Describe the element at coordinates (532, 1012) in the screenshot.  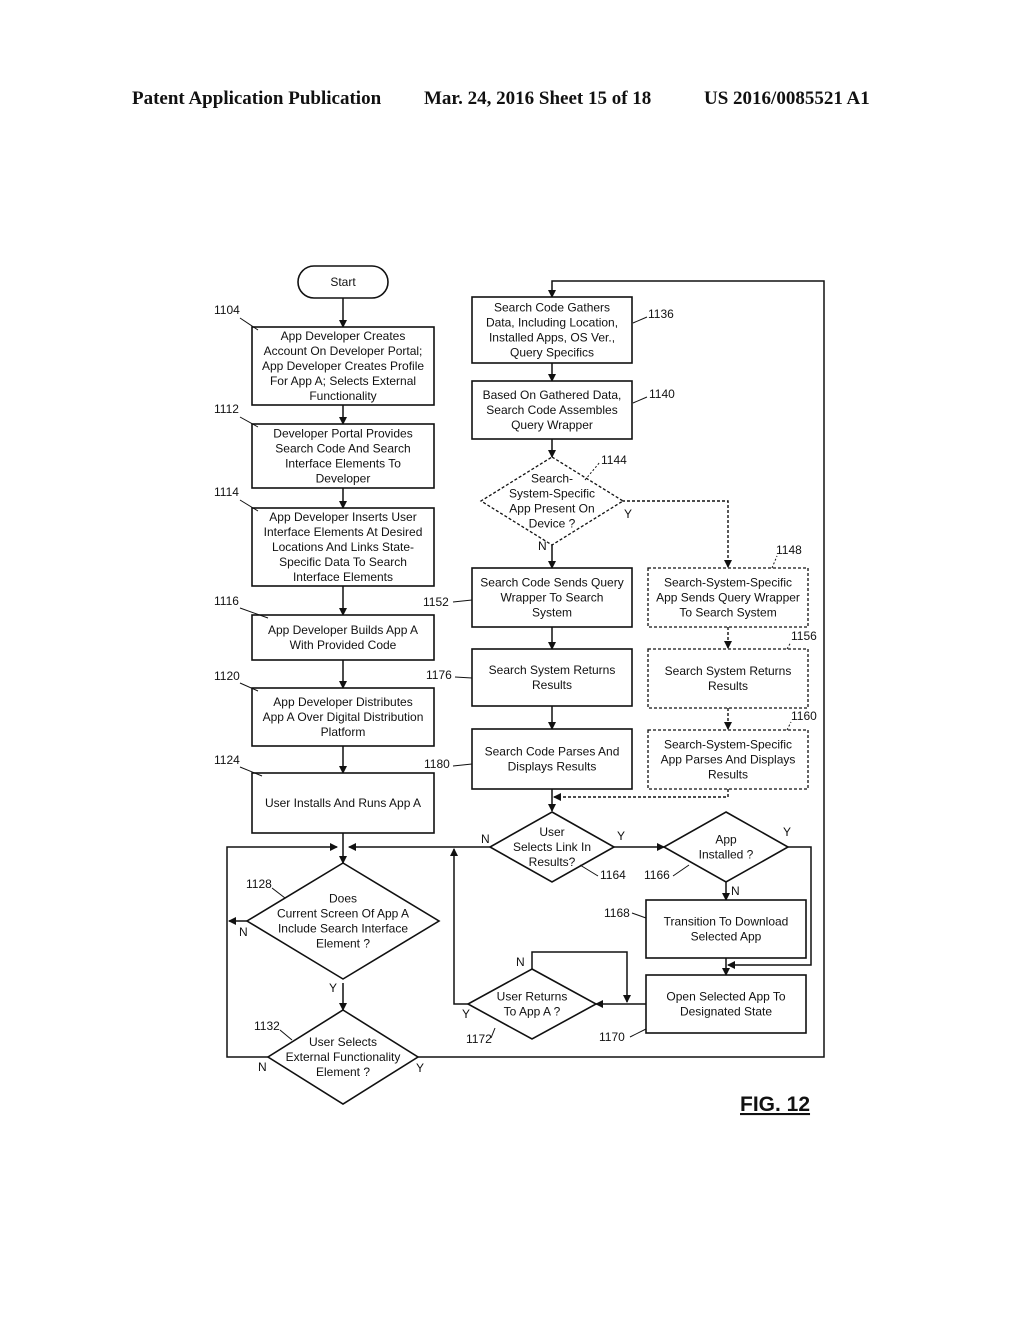
I see `node-text-line: To App A ?` at that location.